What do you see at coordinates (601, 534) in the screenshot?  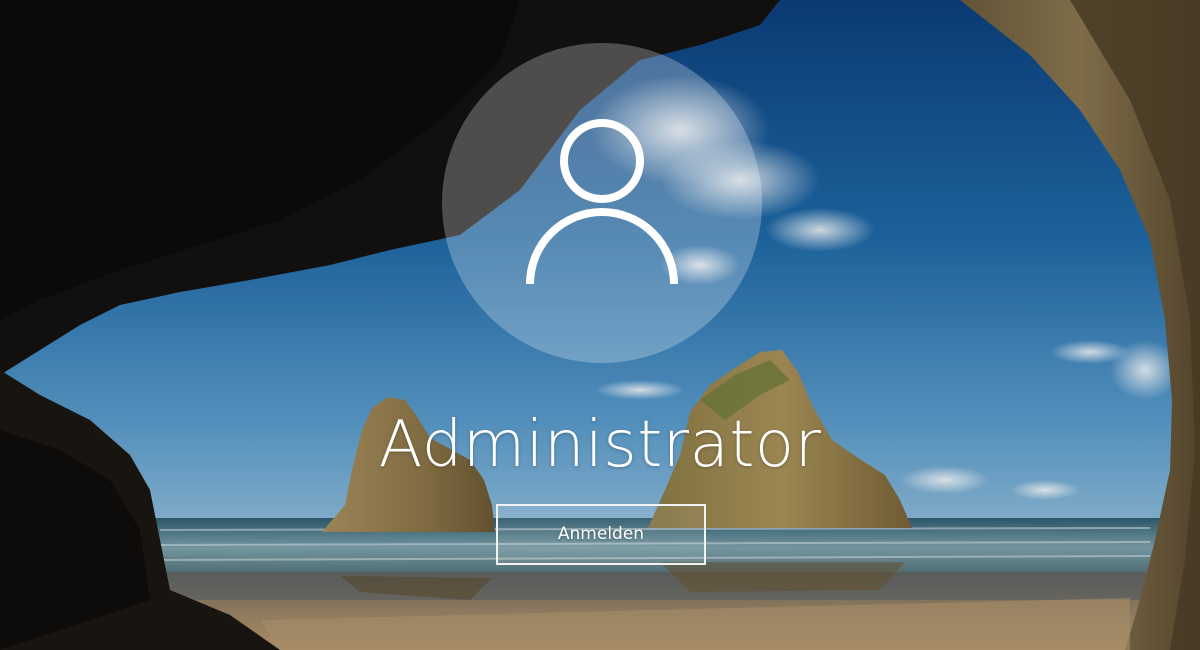 I see `sign-in-button: Anmelden` at bounding box center [601, 534].